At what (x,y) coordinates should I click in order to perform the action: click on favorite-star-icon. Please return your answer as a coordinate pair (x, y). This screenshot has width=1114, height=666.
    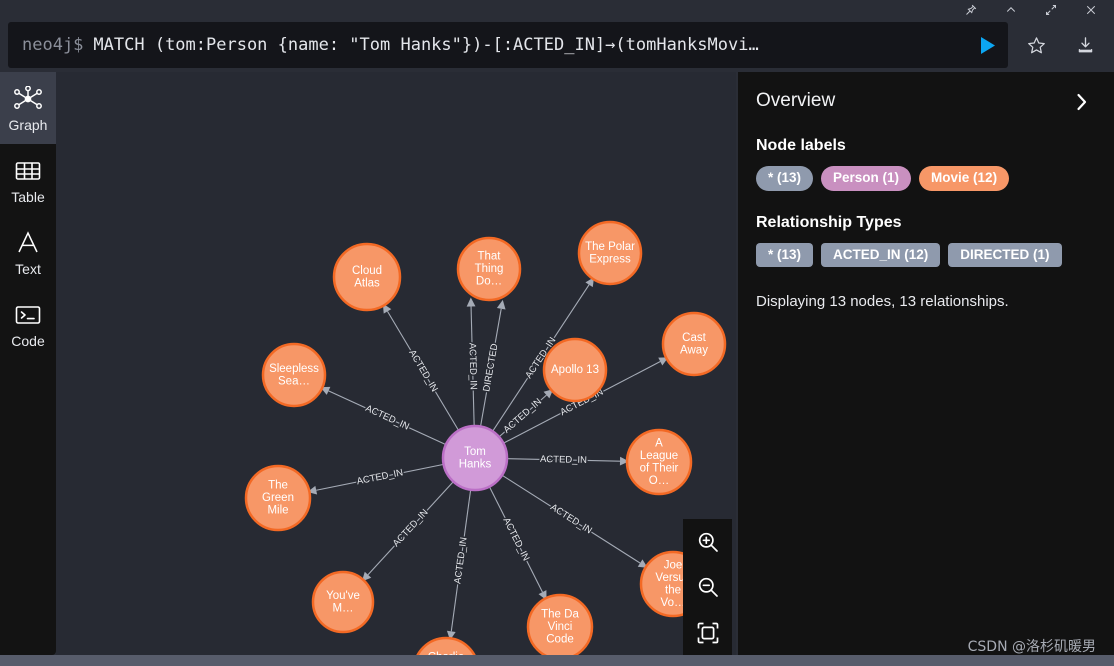
    Looking at the image, I should click on (1037, 45).